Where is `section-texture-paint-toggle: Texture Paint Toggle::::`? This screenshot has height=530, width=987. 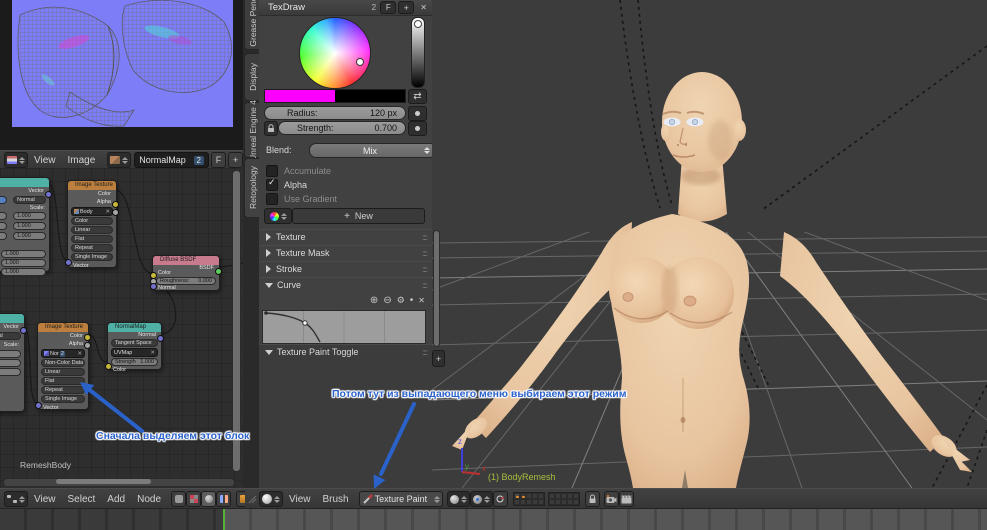
section-texture-paint-toggle: Texture Paint Toggle:::: is located at coordinates (345, 351).